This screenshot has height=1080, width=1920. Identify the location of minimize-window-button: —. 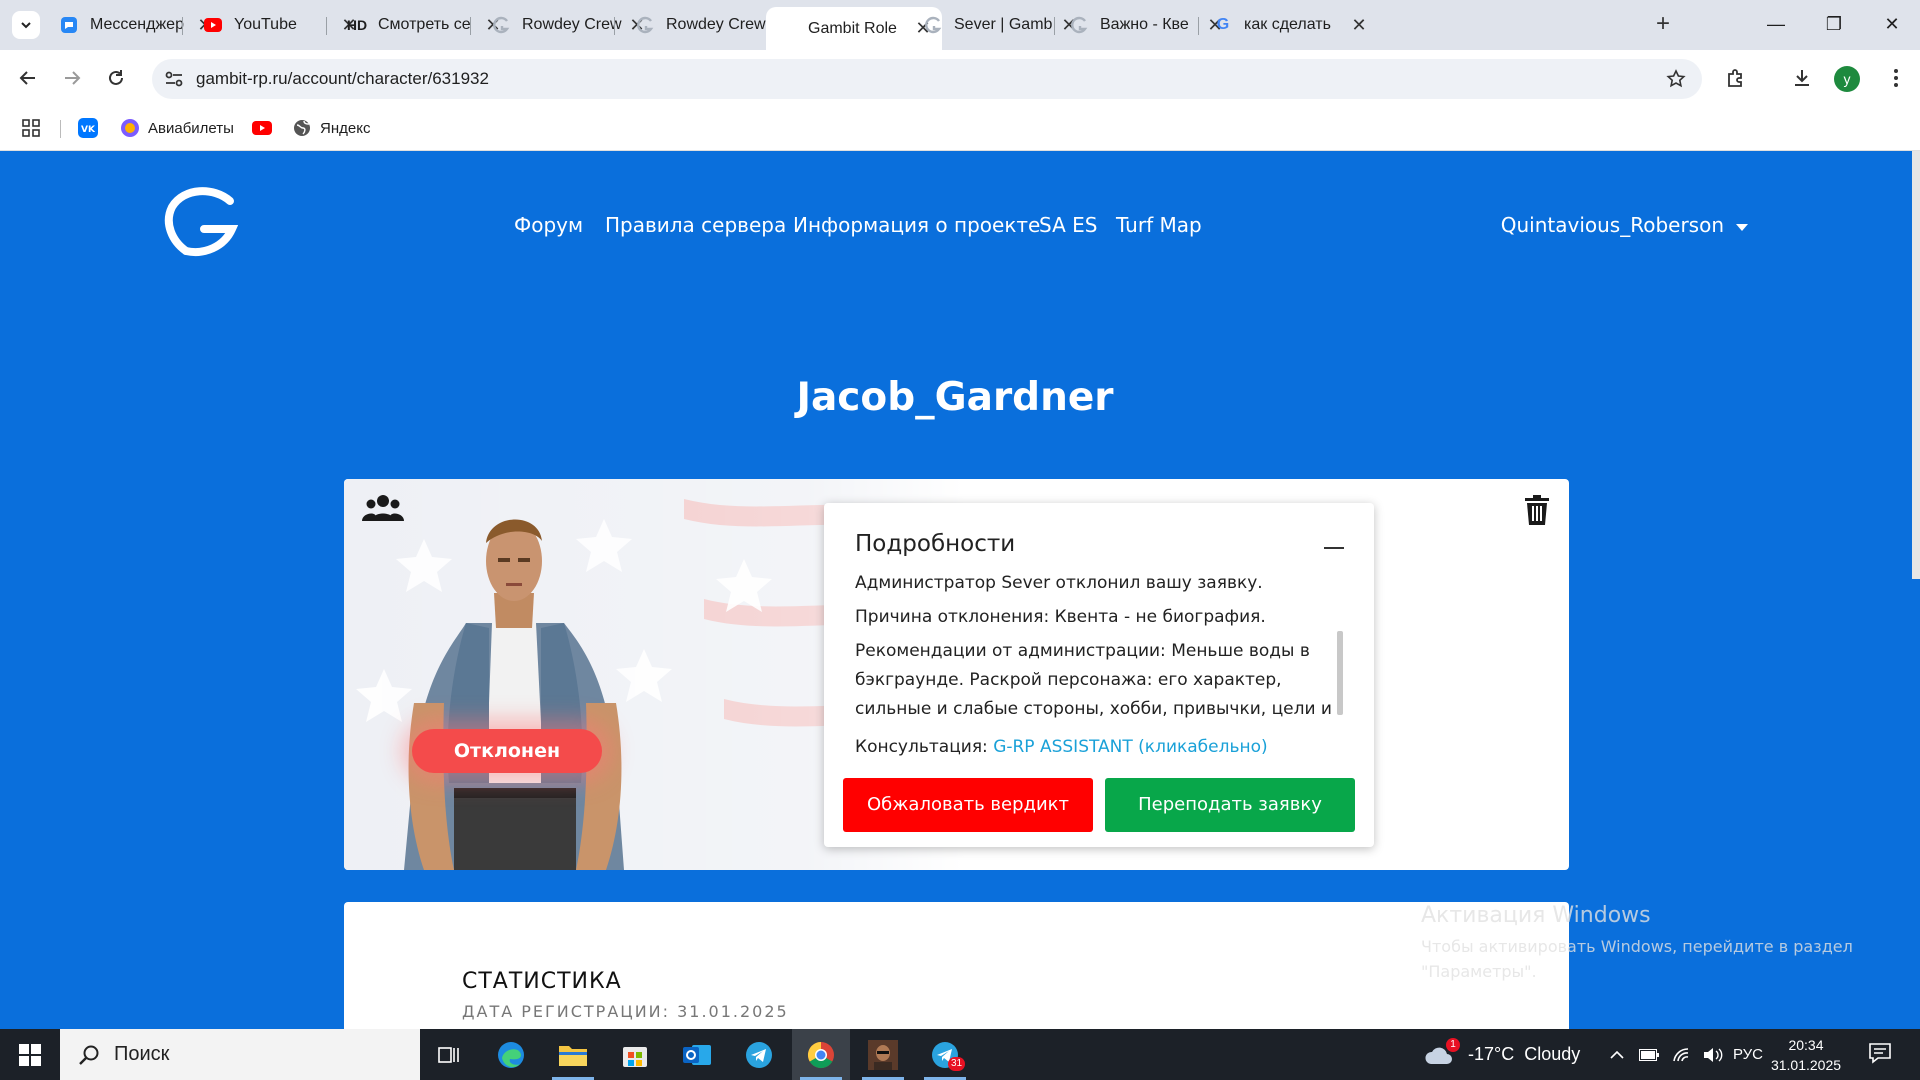
(1776, 25).